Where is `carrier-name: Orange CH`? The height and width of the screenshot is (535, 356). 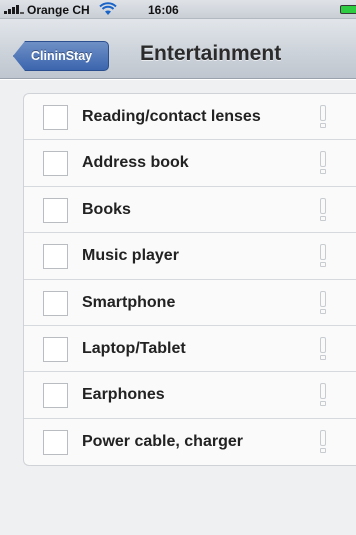
carrier-name: Orange CH is located at coordinates (58, 10).